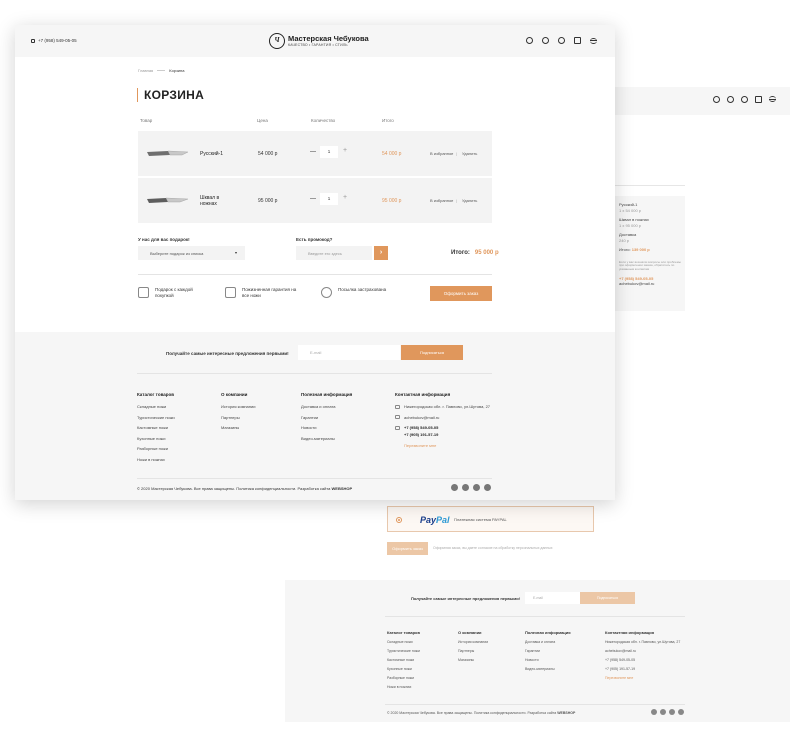  Describe the element at coordinates (211, 154) in the screenshot. I see `product-name: Русский-1` at that location.